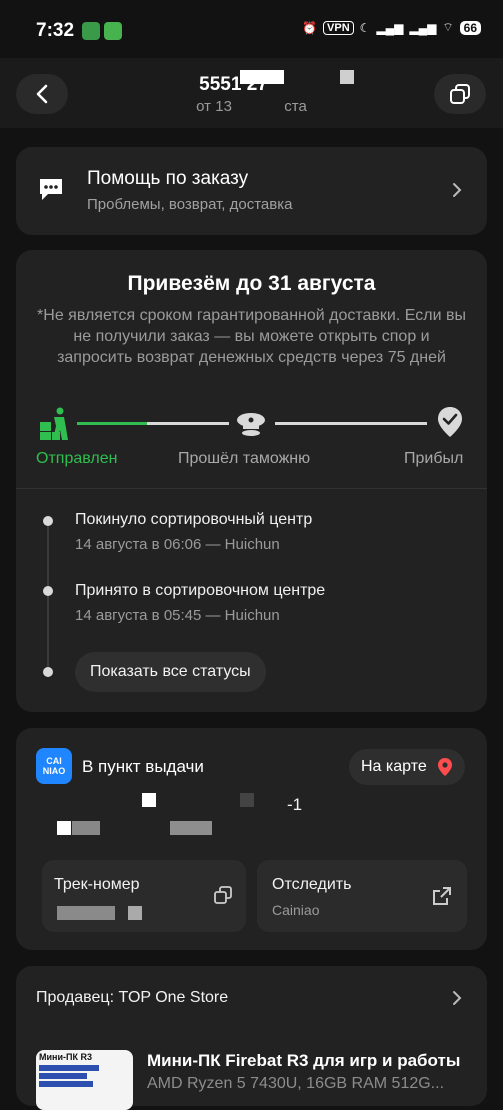 The width and height of the screenshot is (503, 1110). I want to click on signal2-icon: ▂▄▆, so click(423, 27).